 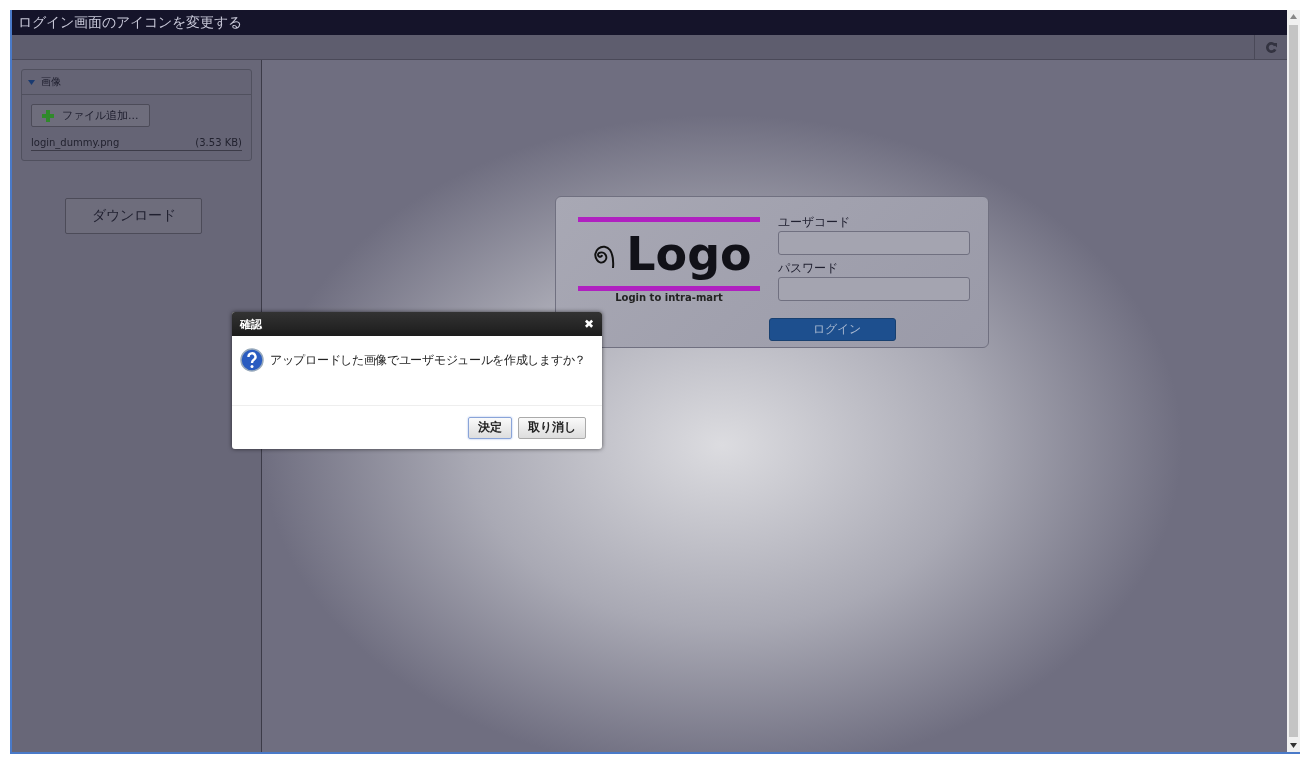 I want to click on file-size: (3.53 KB), so click(x=218, y=142).